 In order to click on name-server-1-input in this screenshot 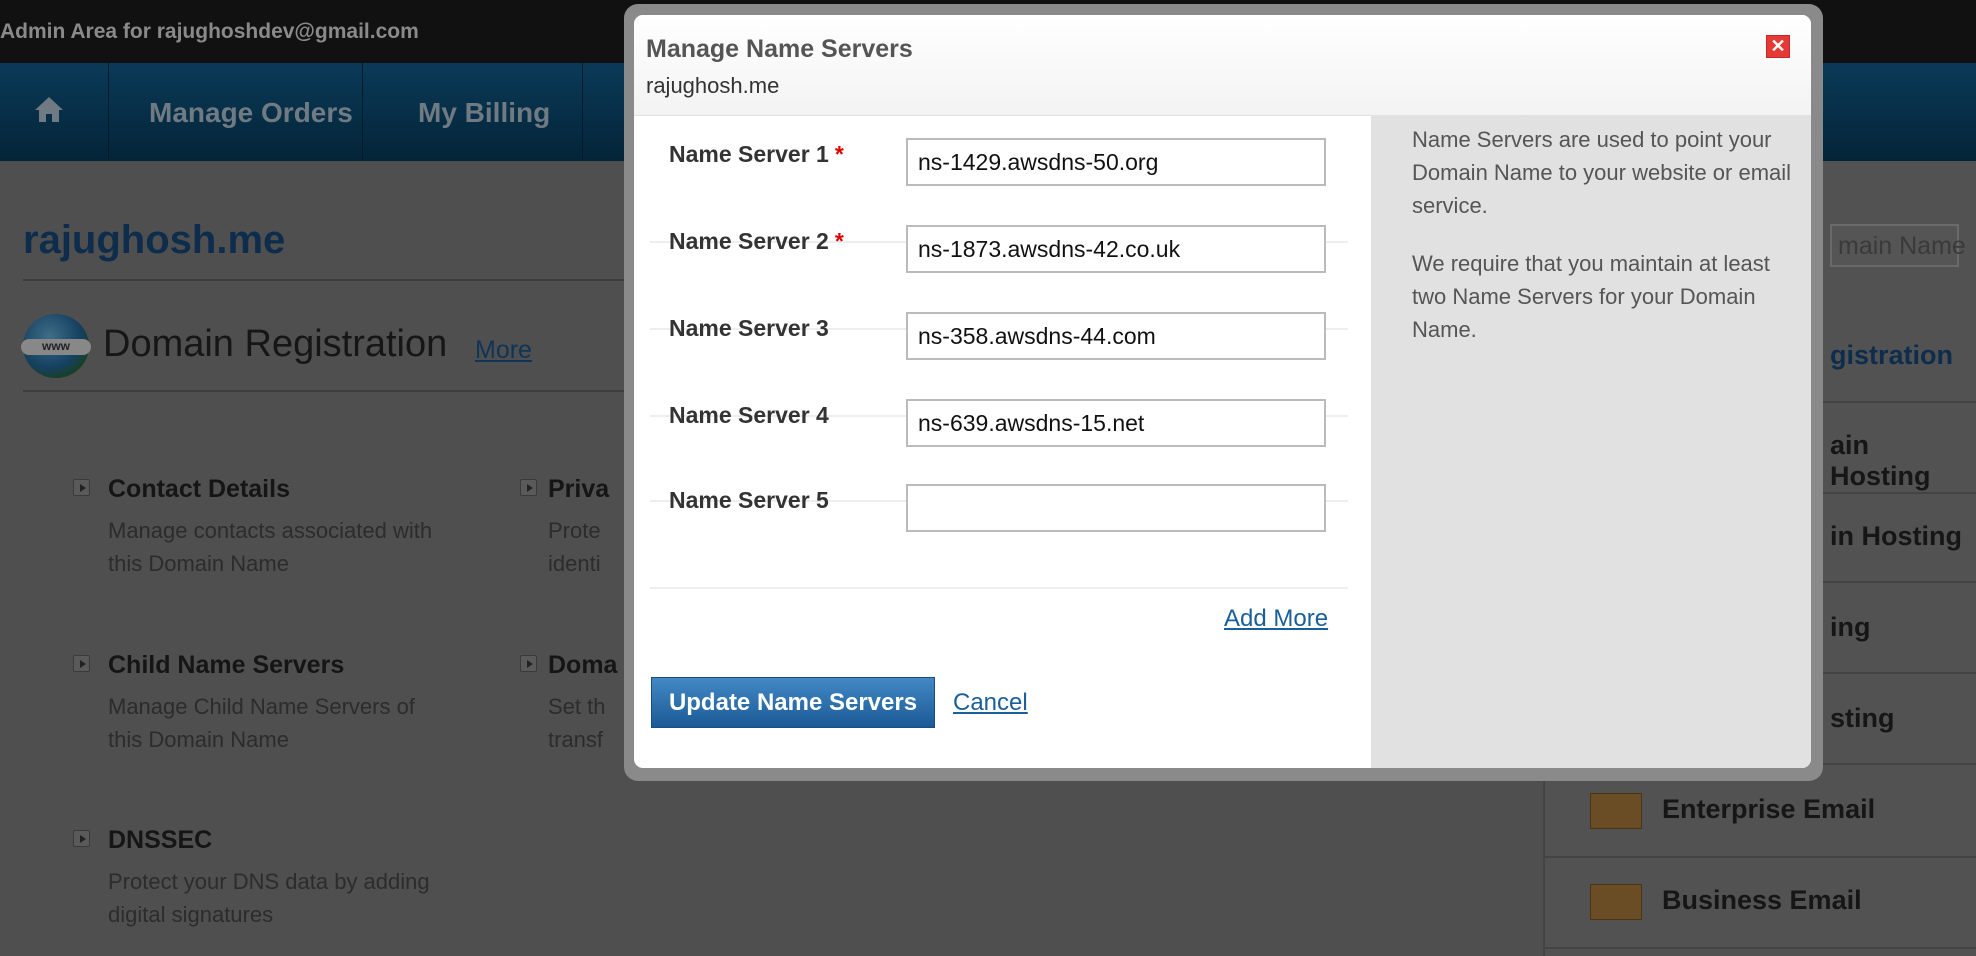, I will do `click(1116, 162)`.